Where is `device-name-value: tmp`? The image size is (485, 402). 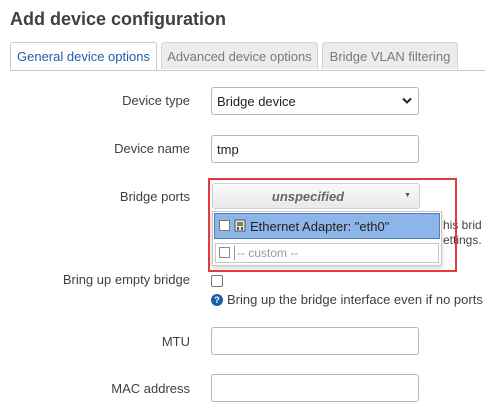
device-name-value: tmp is located at coordinates (228, 149).